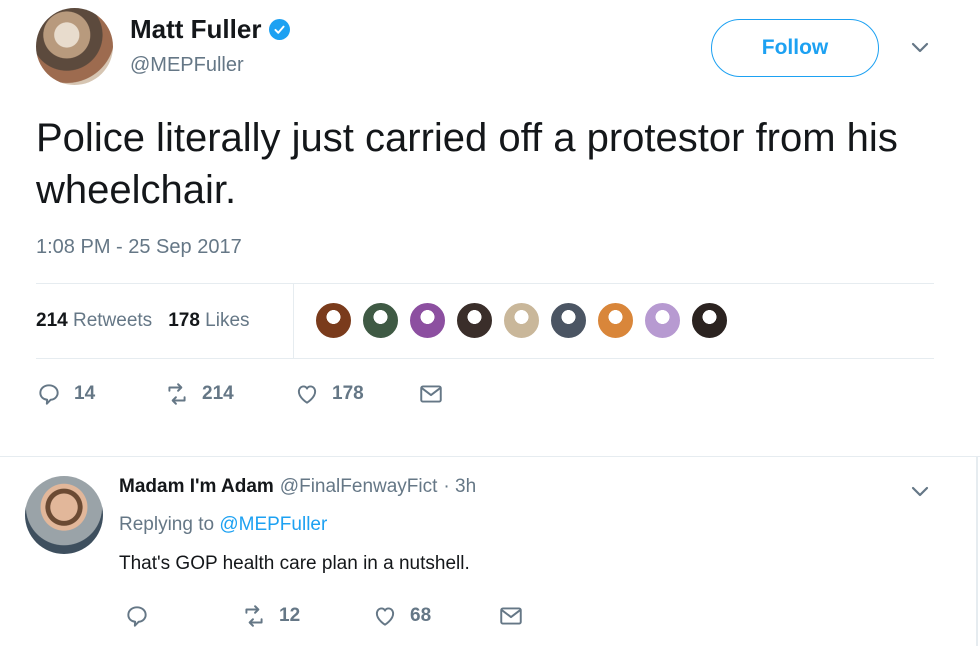  I want to click on author-avatar, so click(74, 46).